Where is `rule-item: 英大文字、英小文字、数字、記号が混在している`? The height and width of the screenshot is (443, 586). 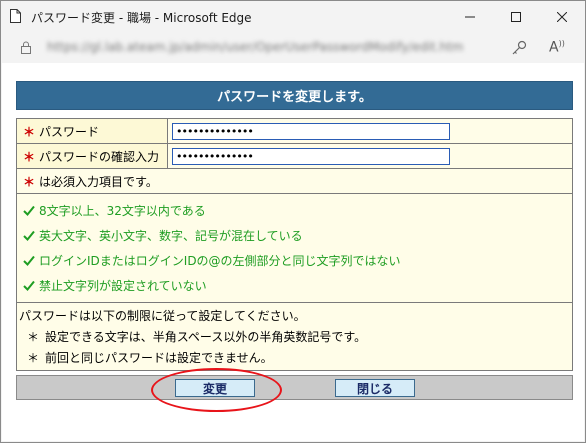 rule-item: 英大文字、英小文字、数字、記号が混在している is located at coordinates (294, 235).